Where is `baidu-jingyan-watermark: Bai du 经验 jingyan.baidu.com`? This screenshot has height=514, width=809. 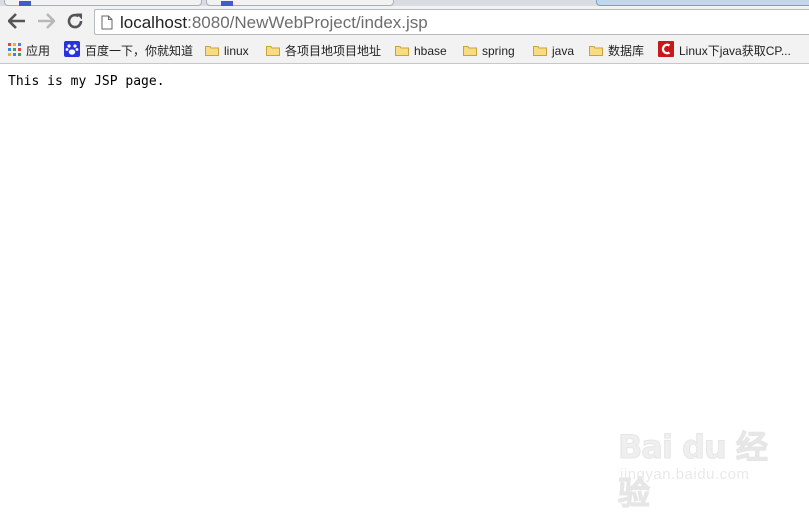 baidu-jingyan-watermark: Bai du 经验 jingyan.baidu.com is located at coordinates (703, 465).